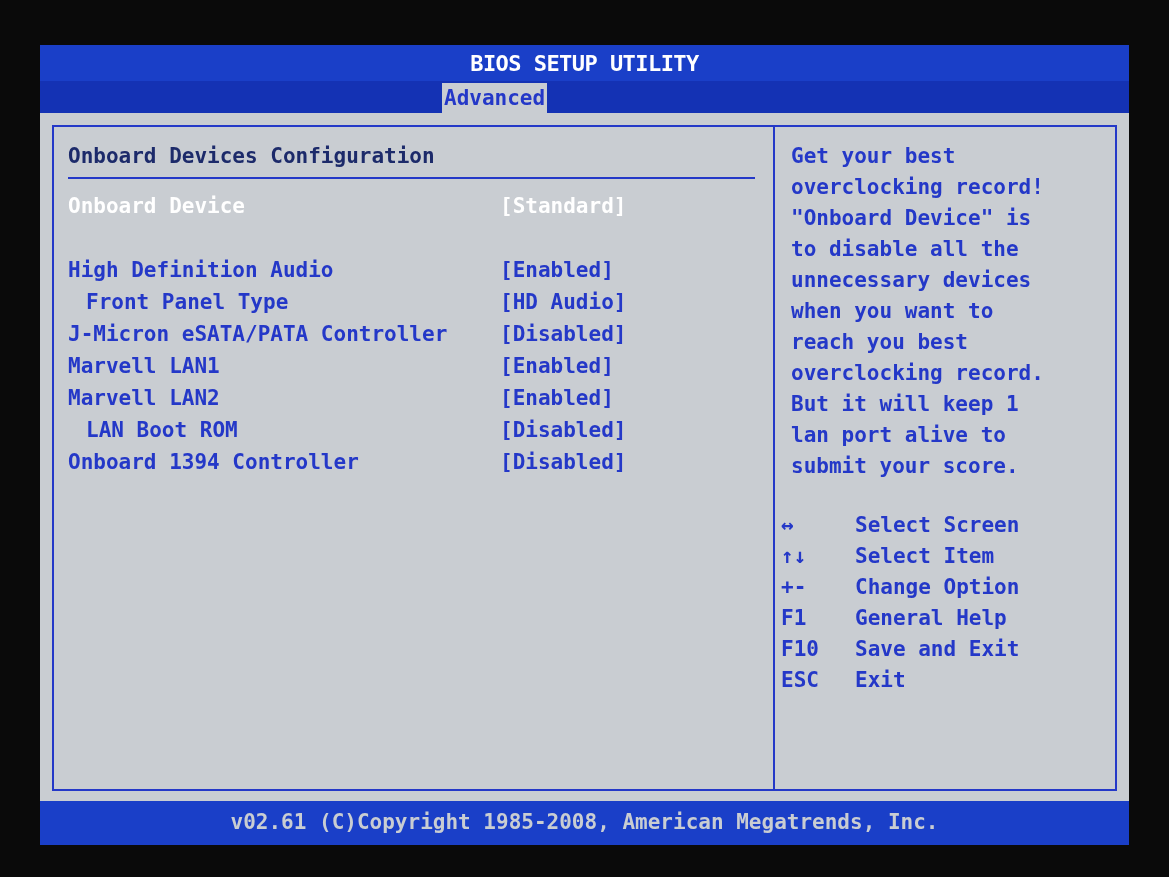 The image size is (1169, 877). I want to click on help-text: Get your best overclocking record! "Onboard Device" is to disable all the unnecessary devices when you want to reach you best overclocking record. But it will keep 1 lan port alive to submit your score., so click(918, 311).